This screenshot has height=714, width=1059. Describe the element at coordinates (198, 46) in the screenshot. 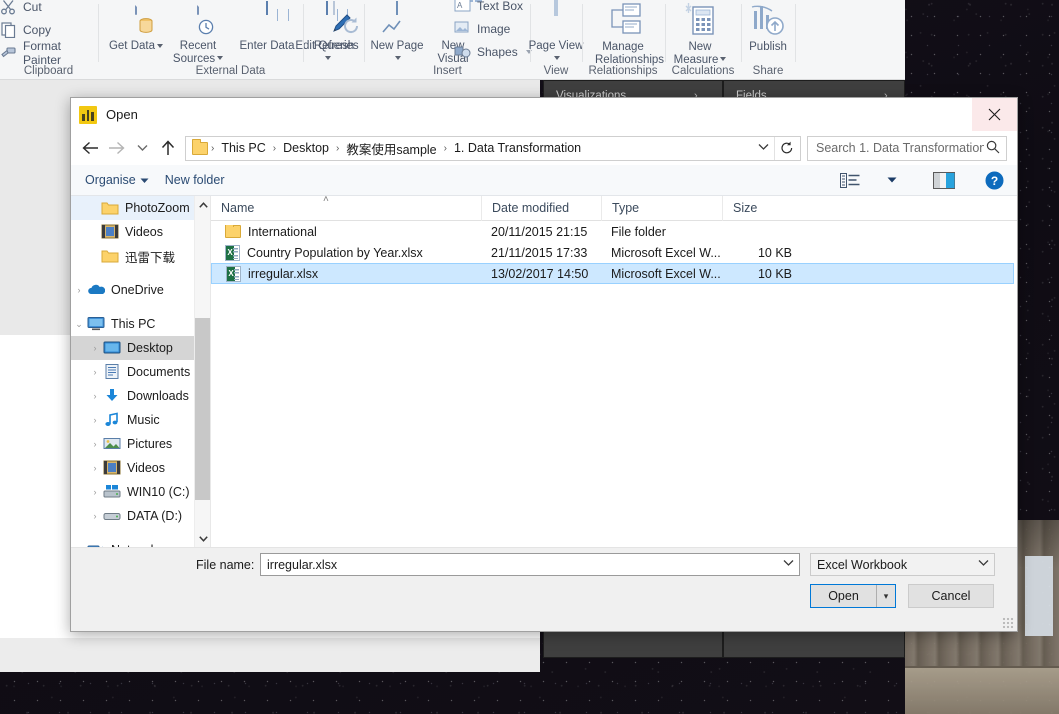

I see `ribbon-recent-sources-line1: Recent` at that location.